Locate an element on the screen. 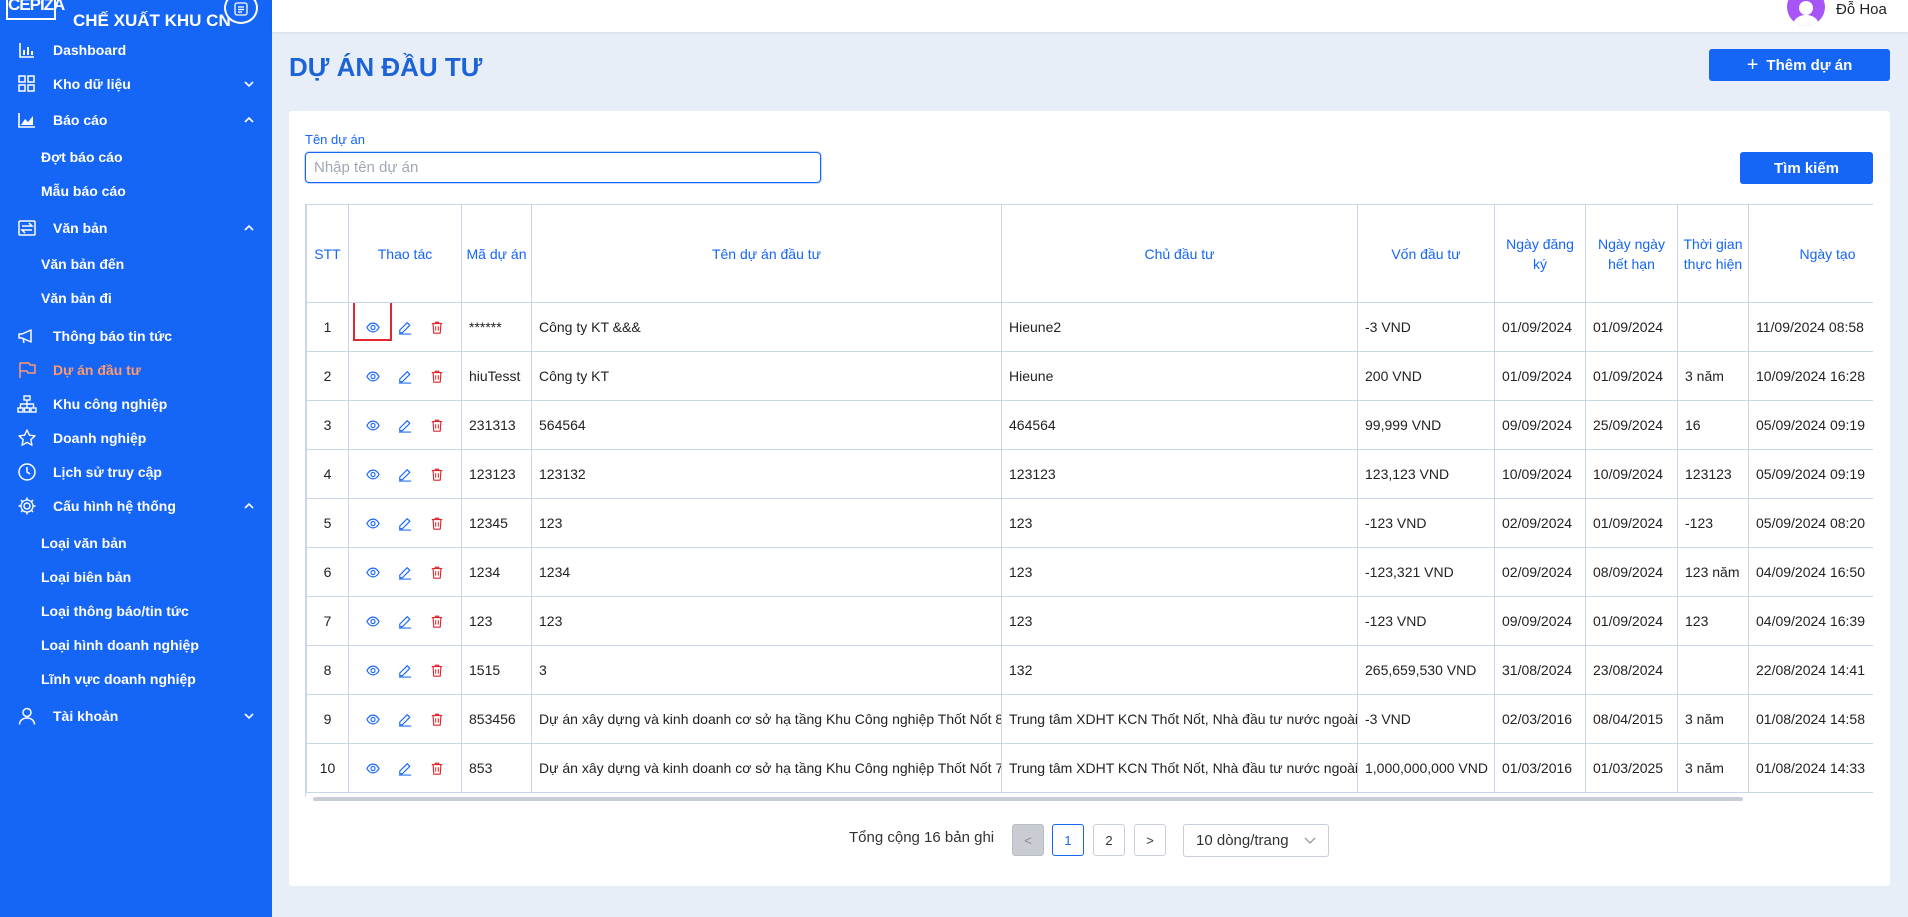 The height and width of the screenshot is (917, 1908). sidebar-item-data-store: Kho dữ liệu is located at coordinates (136, 84).